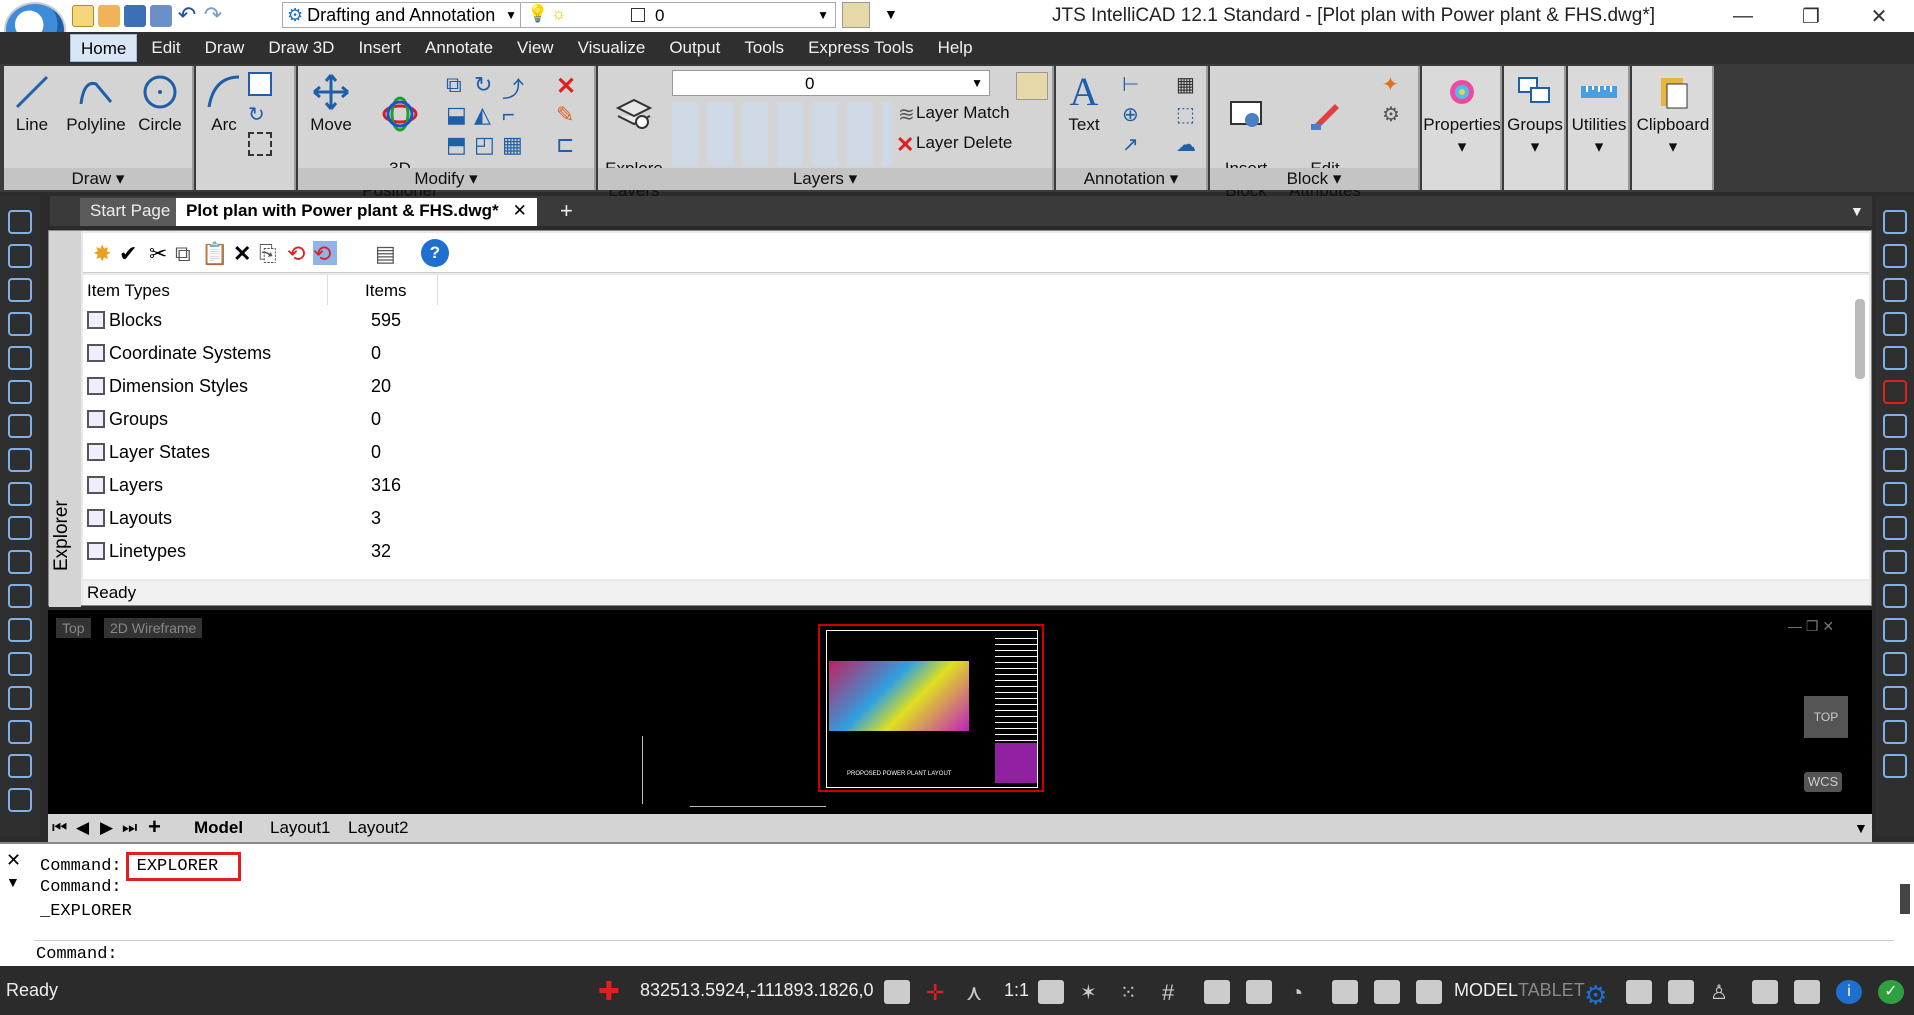 This screenshot has height=1015, width=1914. What do you see at coordinates (1394, 114) in the screenshot?
I see `block-editor-icon: ⚙` at bounding box center [1394, 114].